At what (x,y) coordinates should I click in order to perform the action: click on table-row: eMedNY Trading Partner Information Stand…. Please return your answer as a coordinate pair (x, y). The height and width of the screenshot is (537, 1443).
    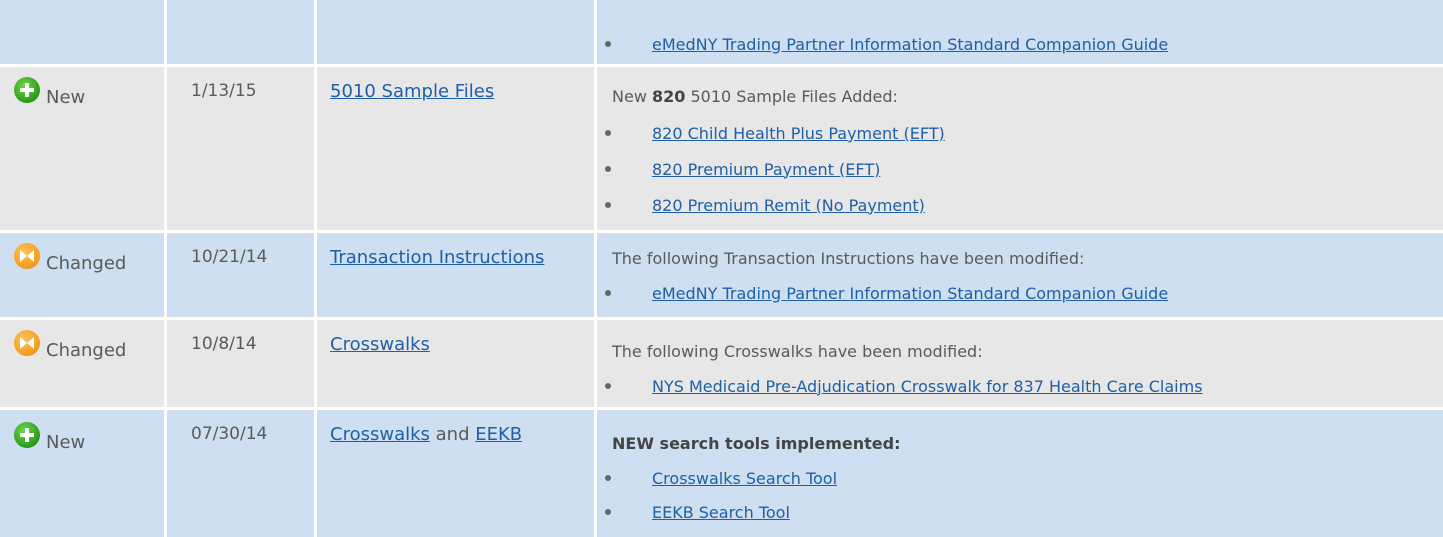
    Looking at the image, I should click on (721, 33).